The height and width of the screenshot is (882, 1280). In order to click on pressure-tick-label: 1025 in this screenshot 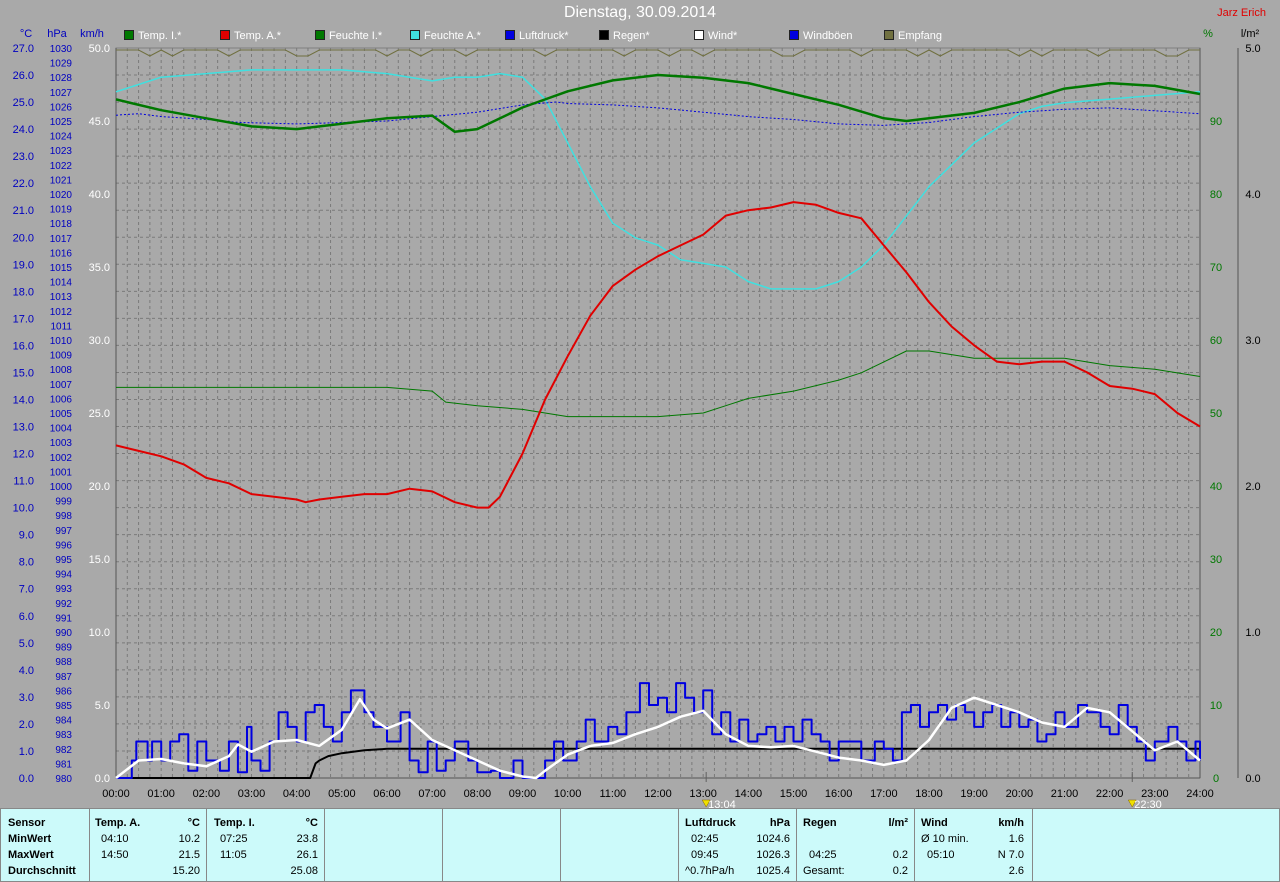, I will do `click(61, 122)`.